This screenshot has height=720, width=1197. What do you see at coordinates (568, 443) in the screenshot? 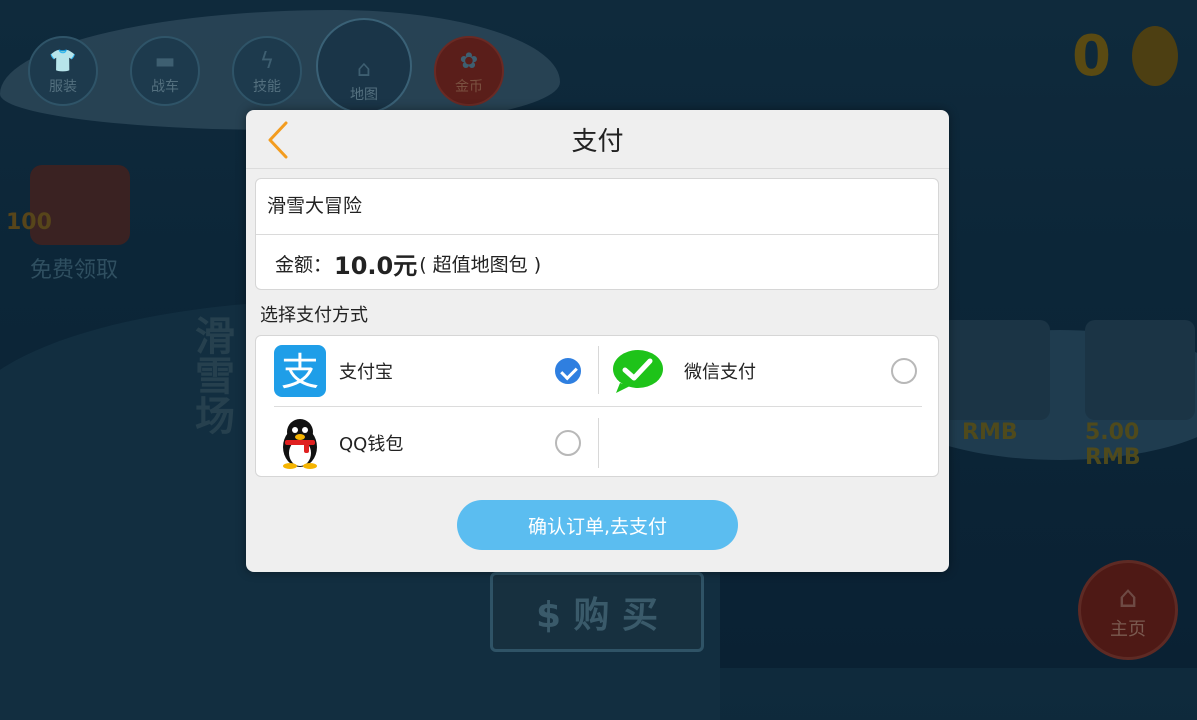
I see `qq-wallet-radio` at bounding box center [568, 443].